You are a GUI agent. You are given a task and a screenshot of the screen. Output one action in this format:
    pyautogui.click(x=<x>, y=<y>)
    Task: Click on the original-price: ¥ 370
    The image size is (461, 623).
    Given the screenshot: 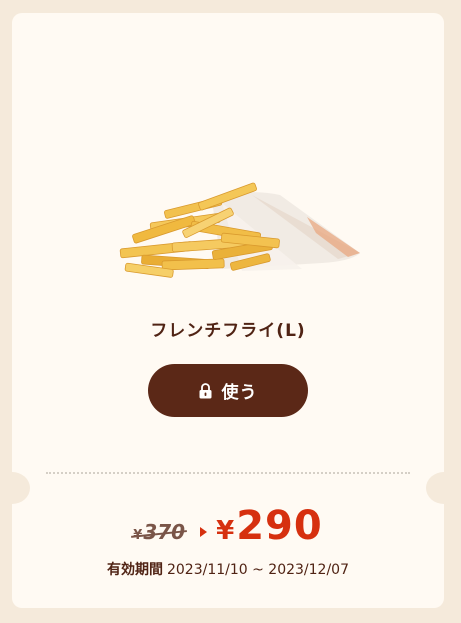 What is the action you would take?
    pyautogui.click(x=159, y=532)
    